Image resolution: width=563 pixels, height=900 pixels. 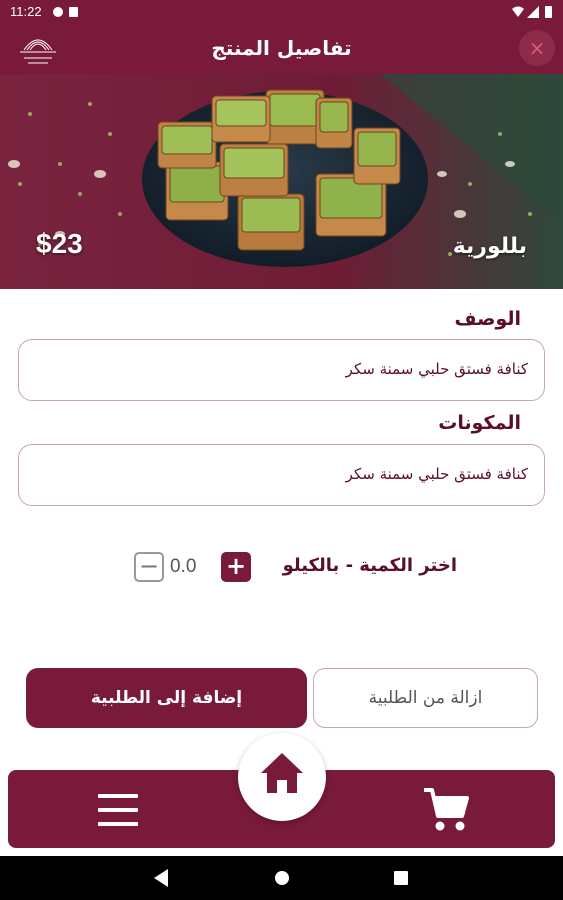 I want to click on product-price: $23, so click(x=59, y=243).